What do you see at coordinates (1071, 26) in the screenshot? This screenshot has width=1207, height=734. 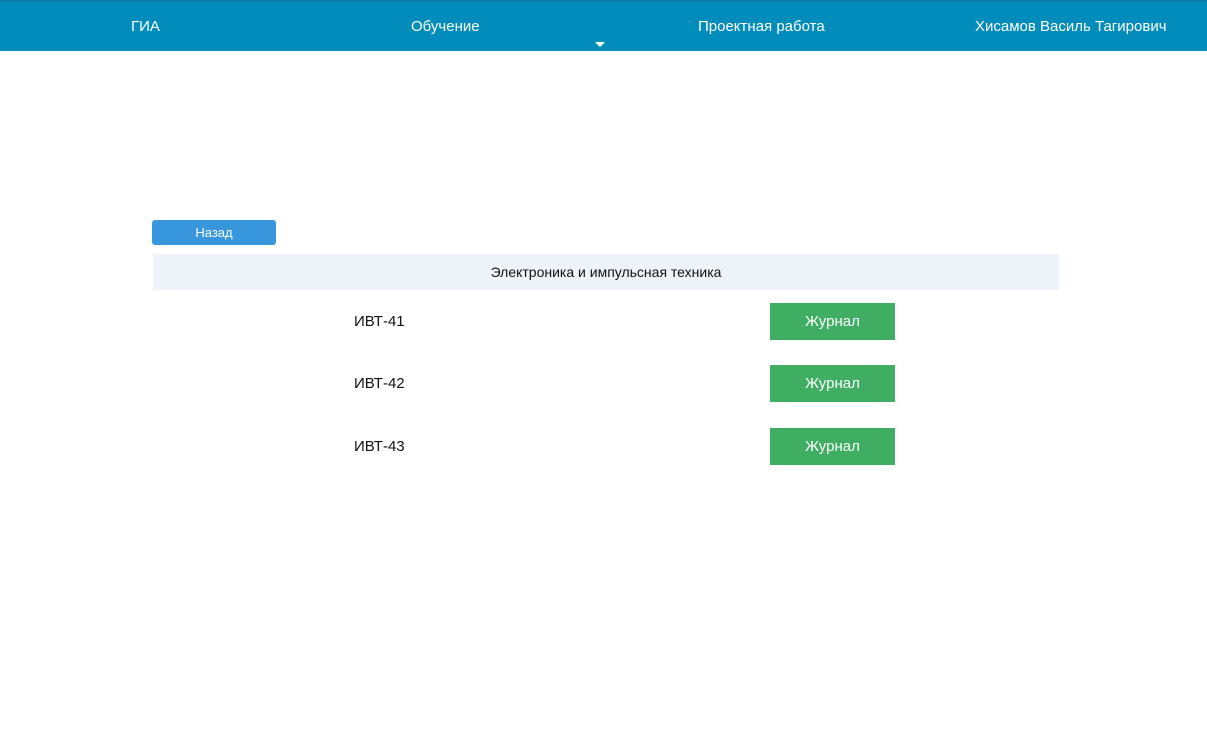 I see `nav-item-user: Хисамов Василь Тагирович` at bounding box center [1071, 26].